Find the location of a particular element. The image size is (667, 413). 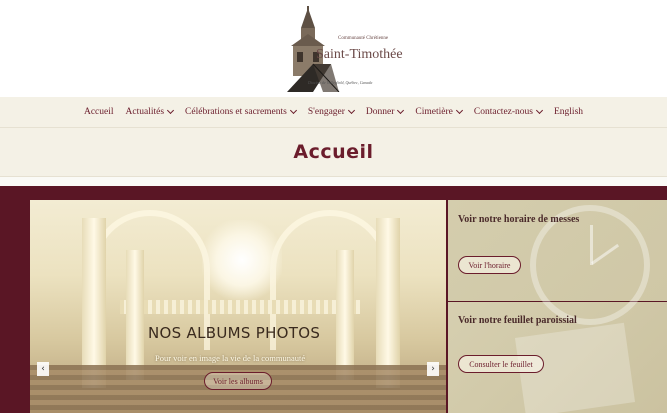

nav-item-actualites: Actualités is located at coordinates (150, 111).